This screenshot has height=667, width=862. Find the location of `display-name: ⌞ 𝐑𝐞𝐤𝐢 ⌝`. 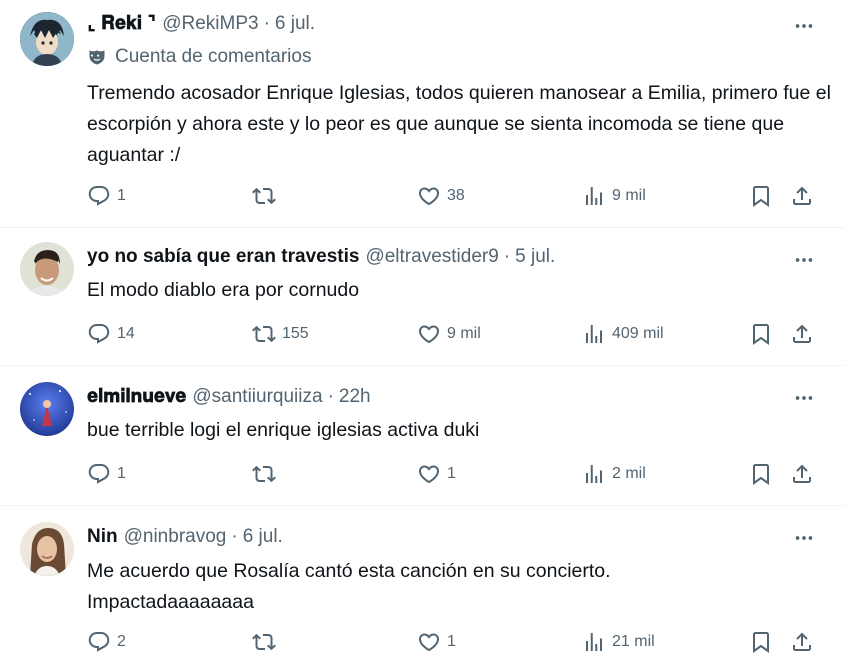

display-name: ⌞ 𝐑𝐞𝐤𝐢 ⌝ is located at coordinates (121, 23).